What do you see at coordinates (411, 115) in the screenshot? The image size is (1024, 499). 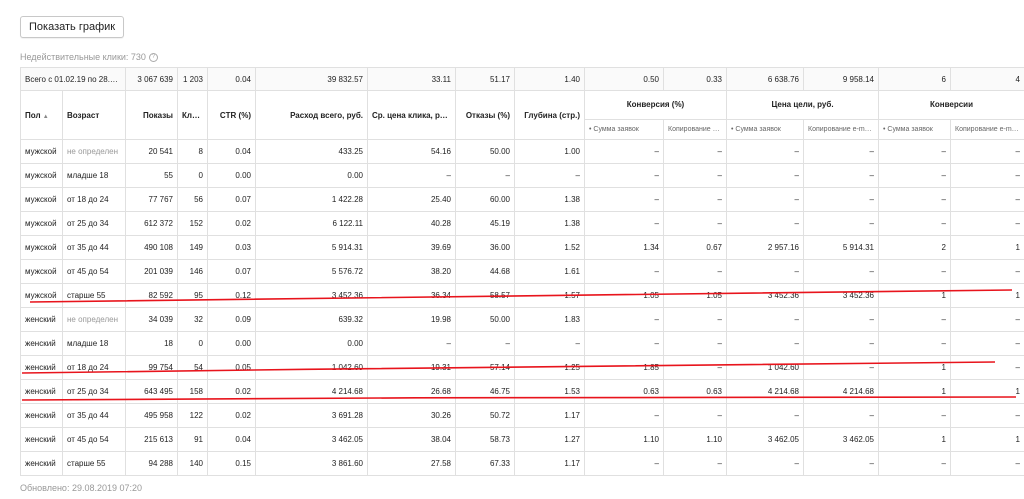 I see `header-avg-cpc: Ср. цена клика, руб.` at bounding box center [411, 115].